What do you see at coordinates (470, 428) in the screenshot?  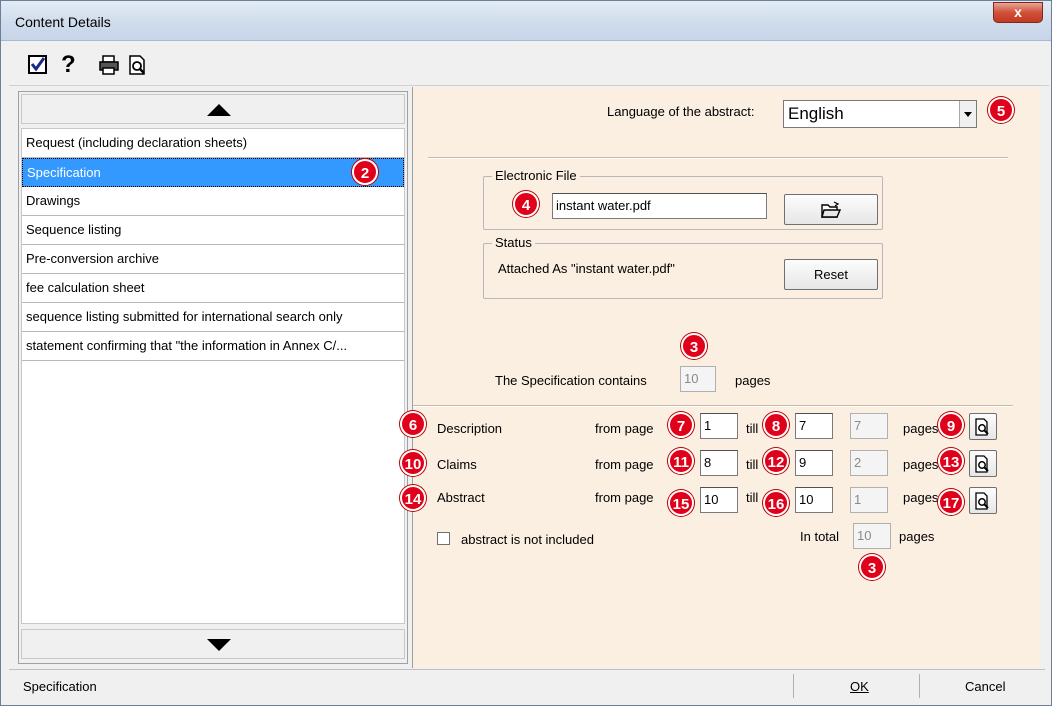 I see `description-label: Description` at bounding box center [470, 428].